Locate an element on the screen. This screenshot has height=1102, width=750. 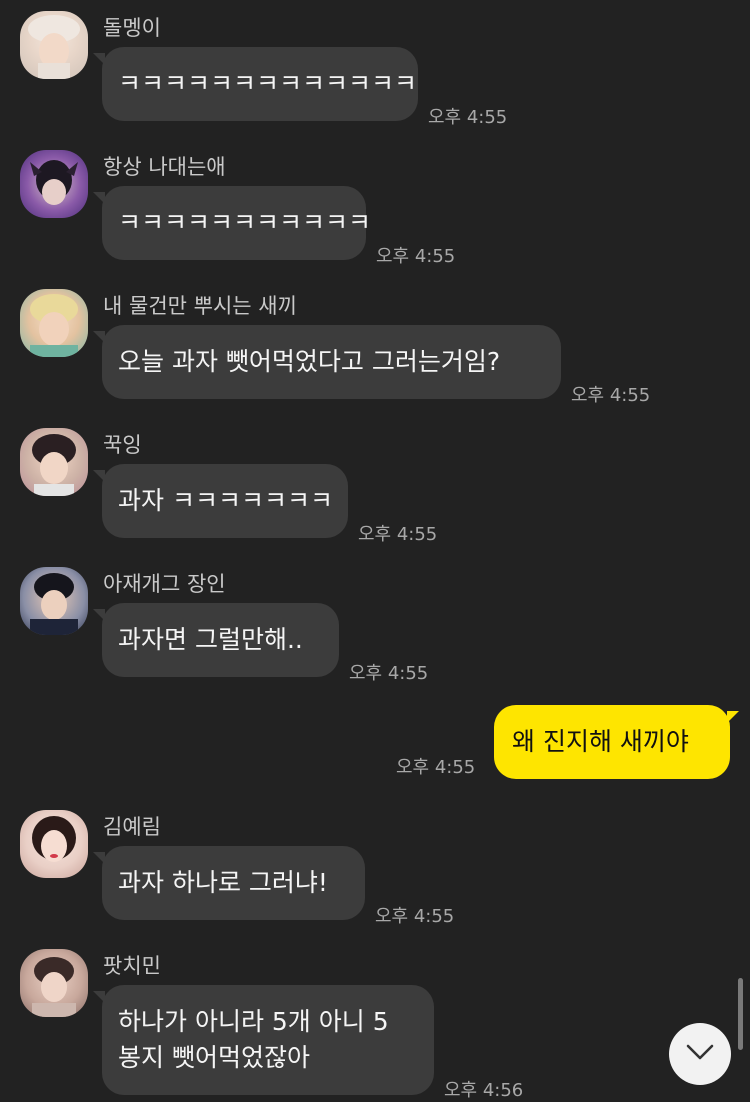
message-line: 하나가 아니라 5개 아니 5 is located at coordinates (253, 1021).